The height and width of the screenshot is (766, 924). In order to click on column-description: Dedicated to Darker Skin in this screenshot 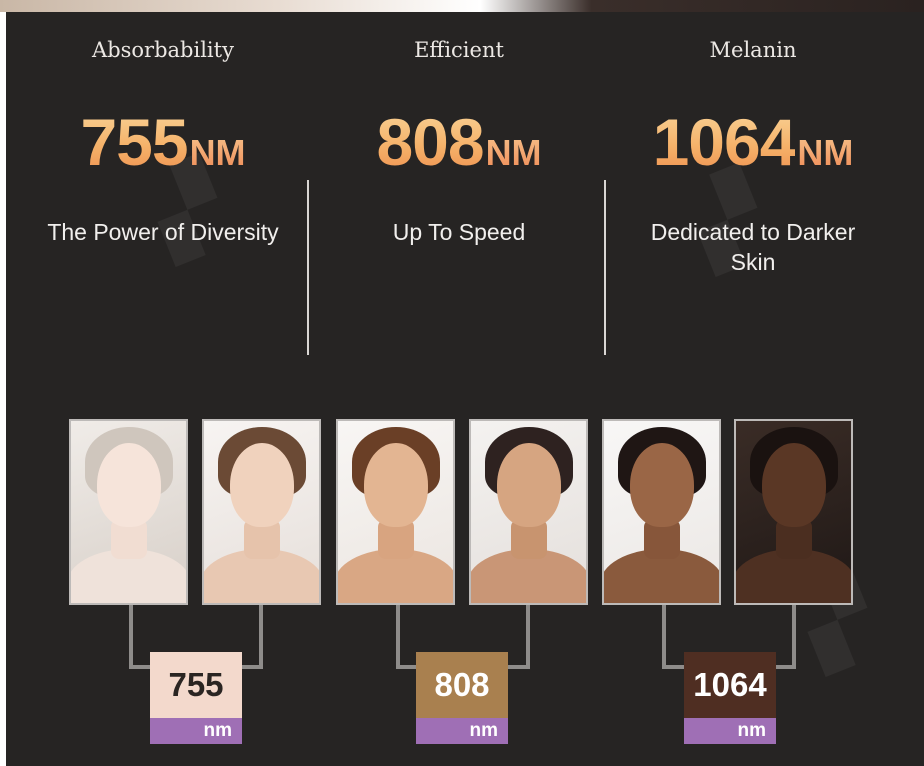, I will do `click(753, 247)`.